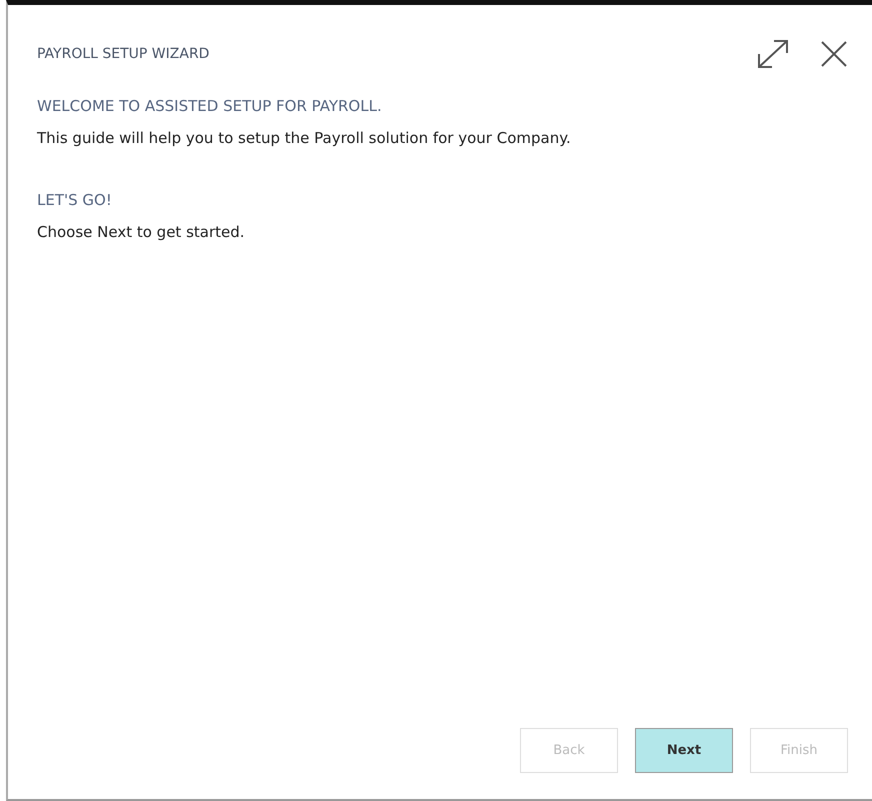 The image size is (872, 801). Describe the element at coordinates (141, 232) in the screenshot. I see `section-text: Choose Next to get started.` at that location.